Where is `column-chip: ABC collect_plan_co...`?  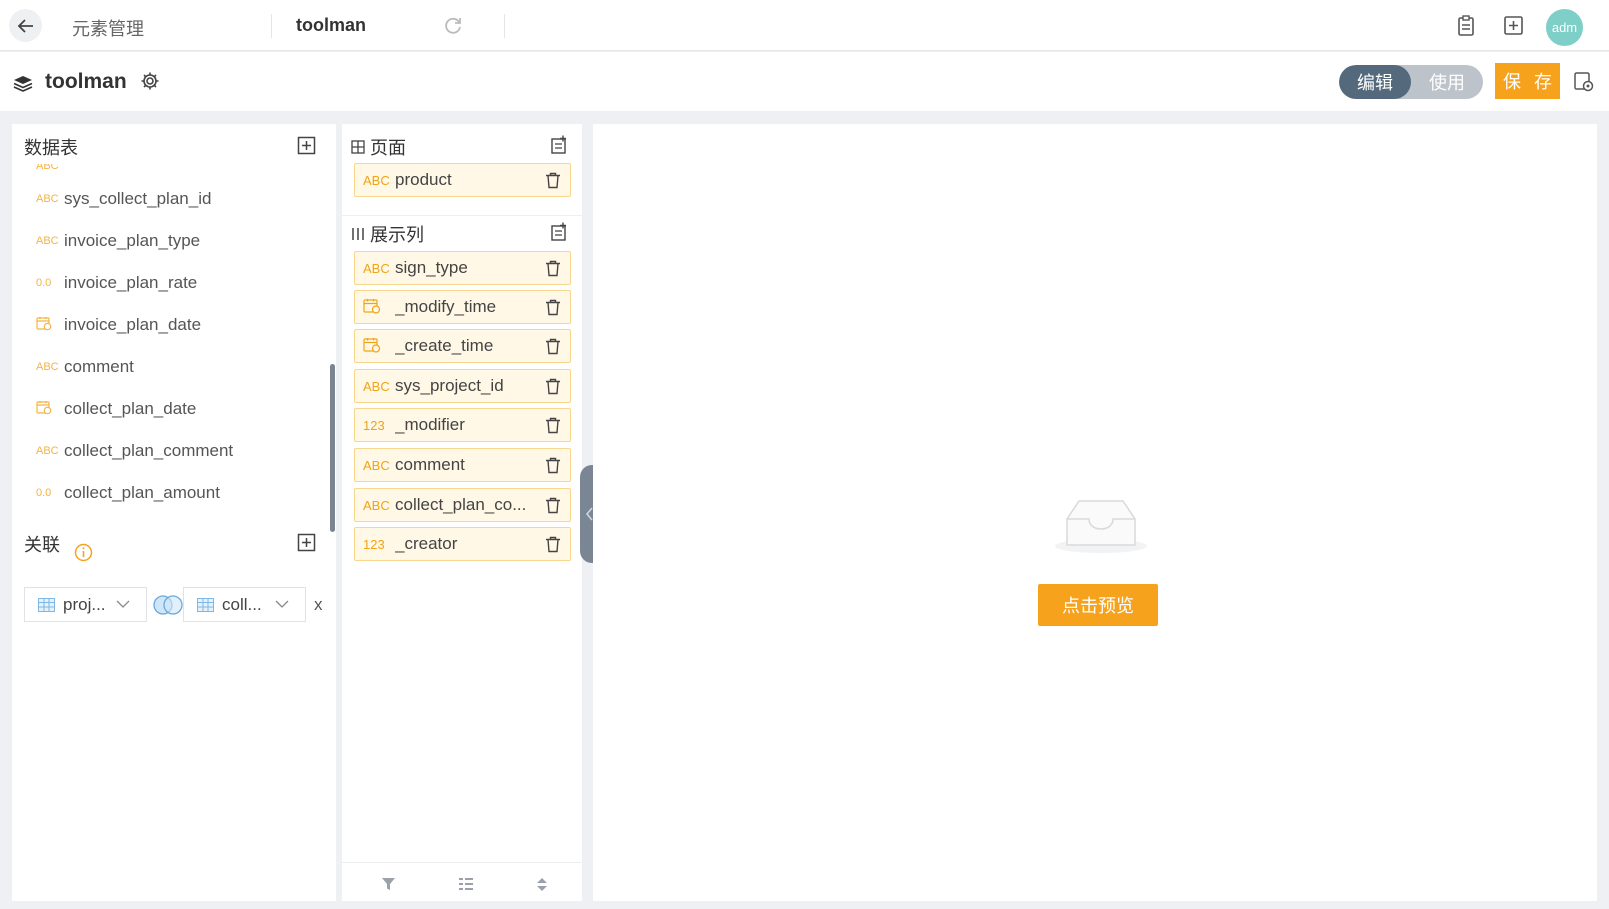
column-chip: ABC collect_plan_co... is located at coordinates (462, 505).